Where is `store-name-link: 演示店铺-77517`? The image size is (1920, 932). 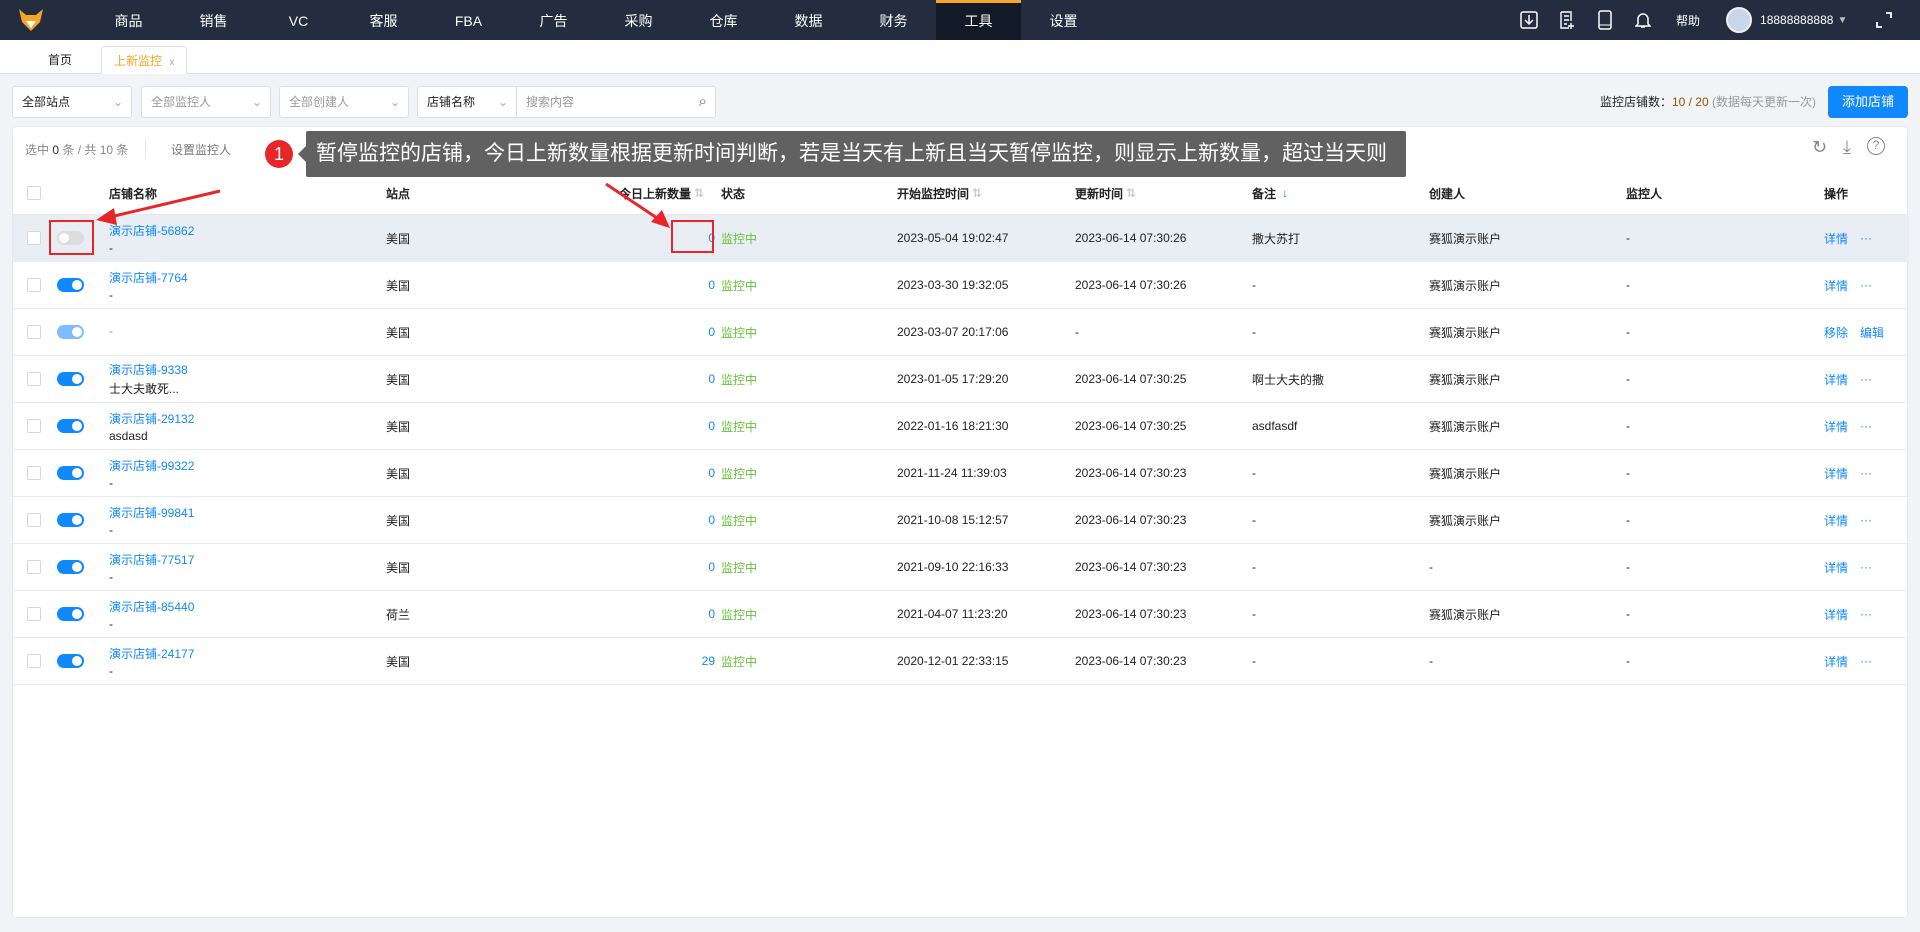 store-name-link: 演示店铺-77517 is located at coordinates (151, 559).